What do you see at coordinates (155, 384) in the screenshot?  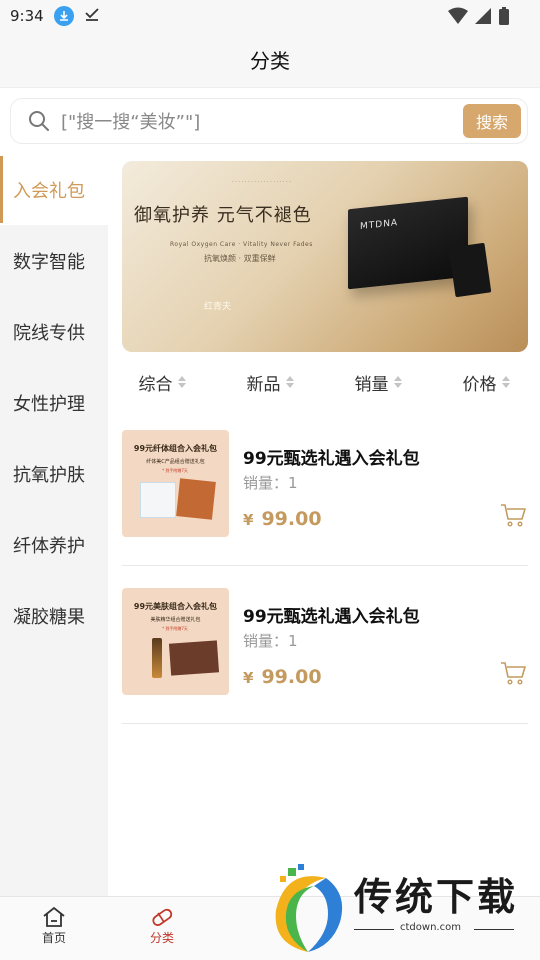 I see `sort-label: 综合` at bounding box center [155, 384].